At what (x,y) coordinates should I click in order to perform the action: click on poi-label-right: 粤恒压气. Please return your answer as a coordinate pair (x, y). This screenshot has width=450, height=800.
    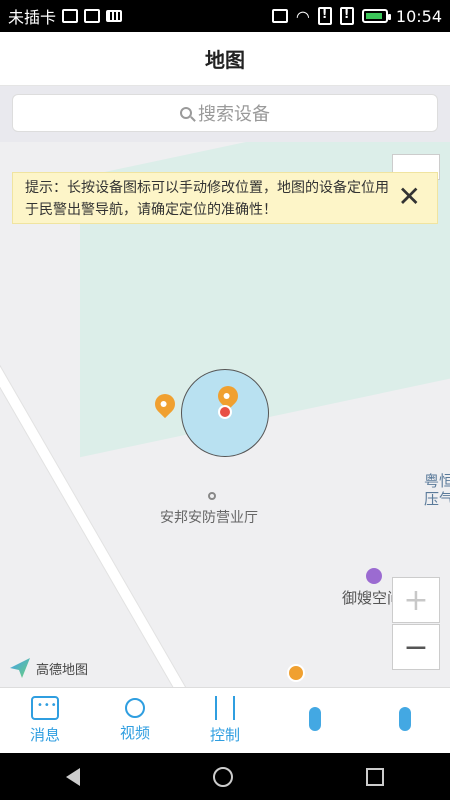
    Looking at the image, I should click on (437, 490).